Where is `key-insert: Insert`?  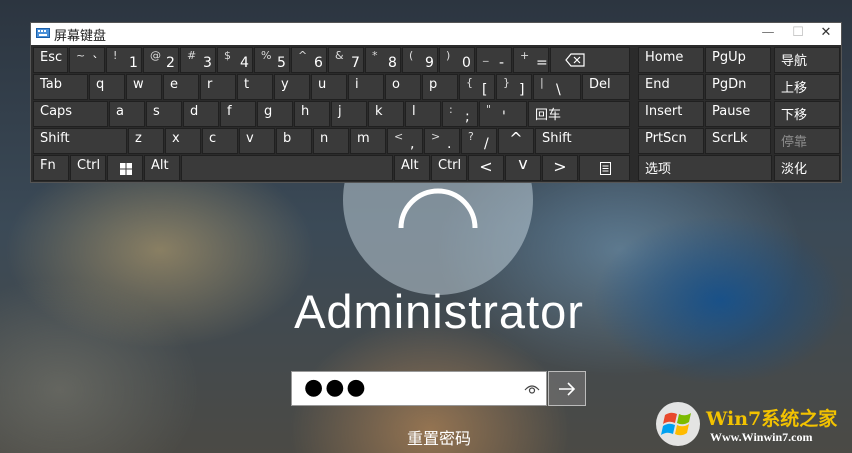 key-insert: Insert is located at coordinates (671, 114).